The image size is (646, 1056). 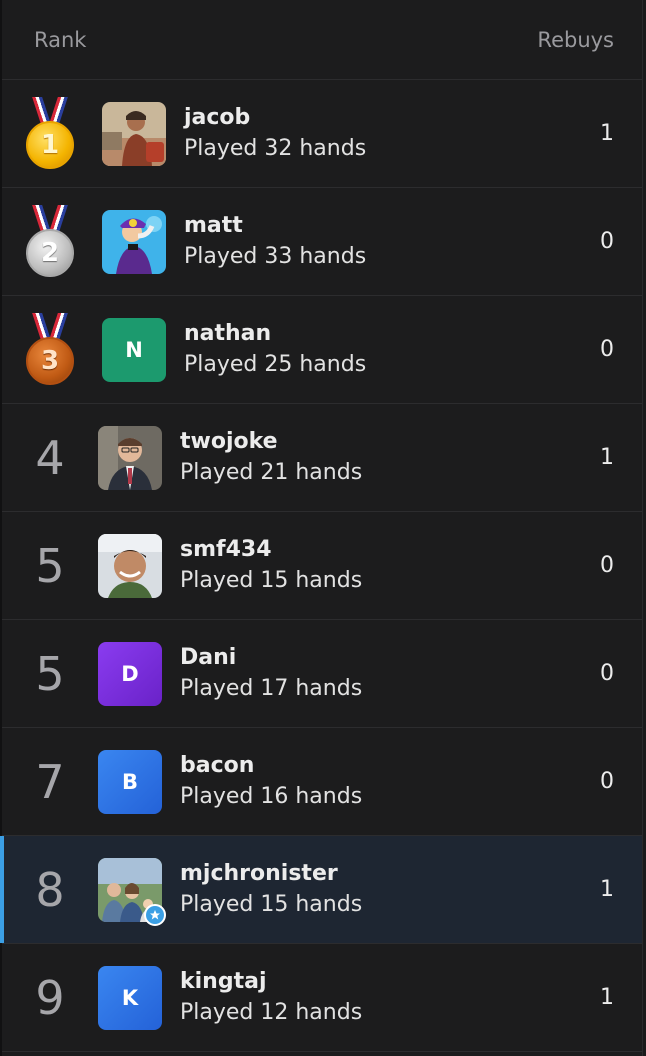 I want to click on rebuys-column-header: Rebuys, so click(x=575, y=39).